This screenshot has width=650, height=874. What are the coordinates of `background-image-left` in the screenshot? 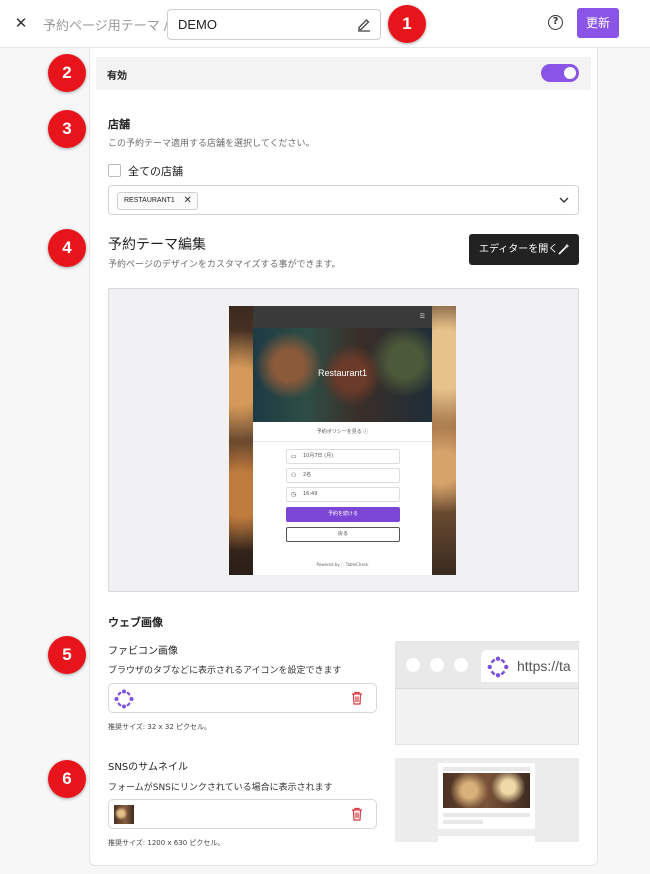 It's located at (241, 440).